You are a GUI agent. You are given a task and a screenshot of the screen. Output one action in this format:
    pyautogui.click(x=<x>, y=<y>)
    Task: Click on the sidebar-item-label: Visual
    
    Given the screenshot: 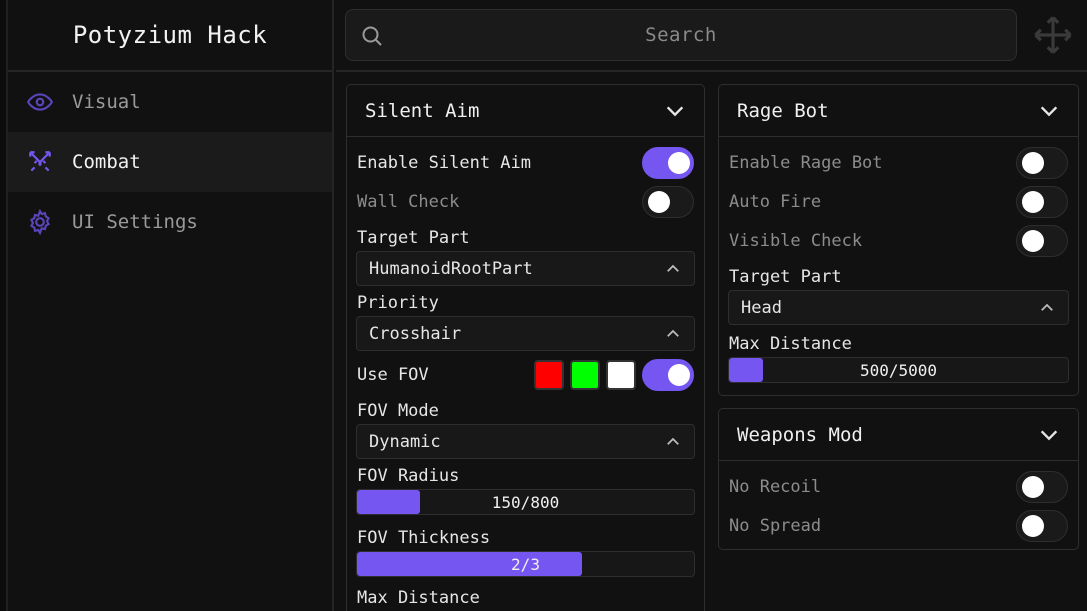 What is the action you would take?
    pyautogui.click(x=106, y=102)
    